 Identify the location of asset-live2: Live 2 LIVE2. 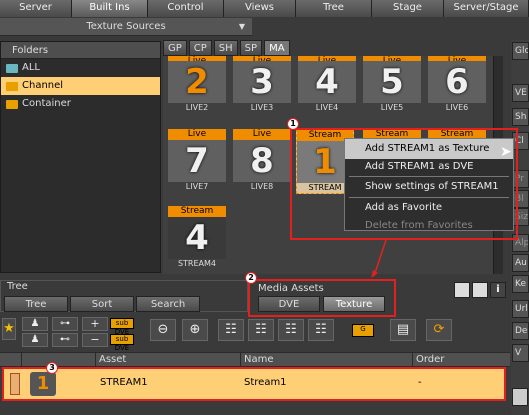
(197, 84).